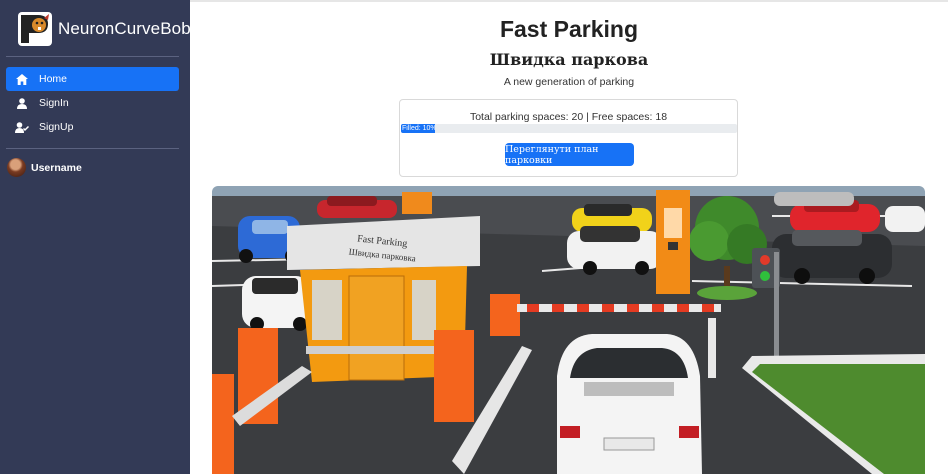  I want to click on brand: NeuronCurveBobr, so click(107, 29).